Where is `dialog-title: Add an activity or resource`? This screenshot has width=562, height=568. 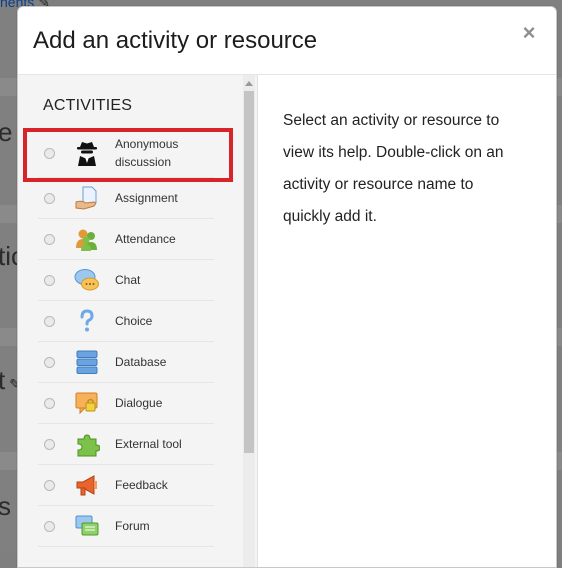 dialog-title: Add an activity or resource is located at coordinates (175, 40).